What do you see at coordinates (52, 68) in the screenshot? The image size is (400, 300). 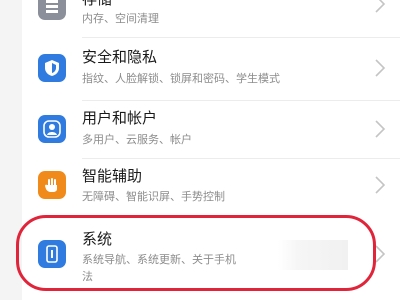 I see `shield-icon` at bounding box center [52, 68].